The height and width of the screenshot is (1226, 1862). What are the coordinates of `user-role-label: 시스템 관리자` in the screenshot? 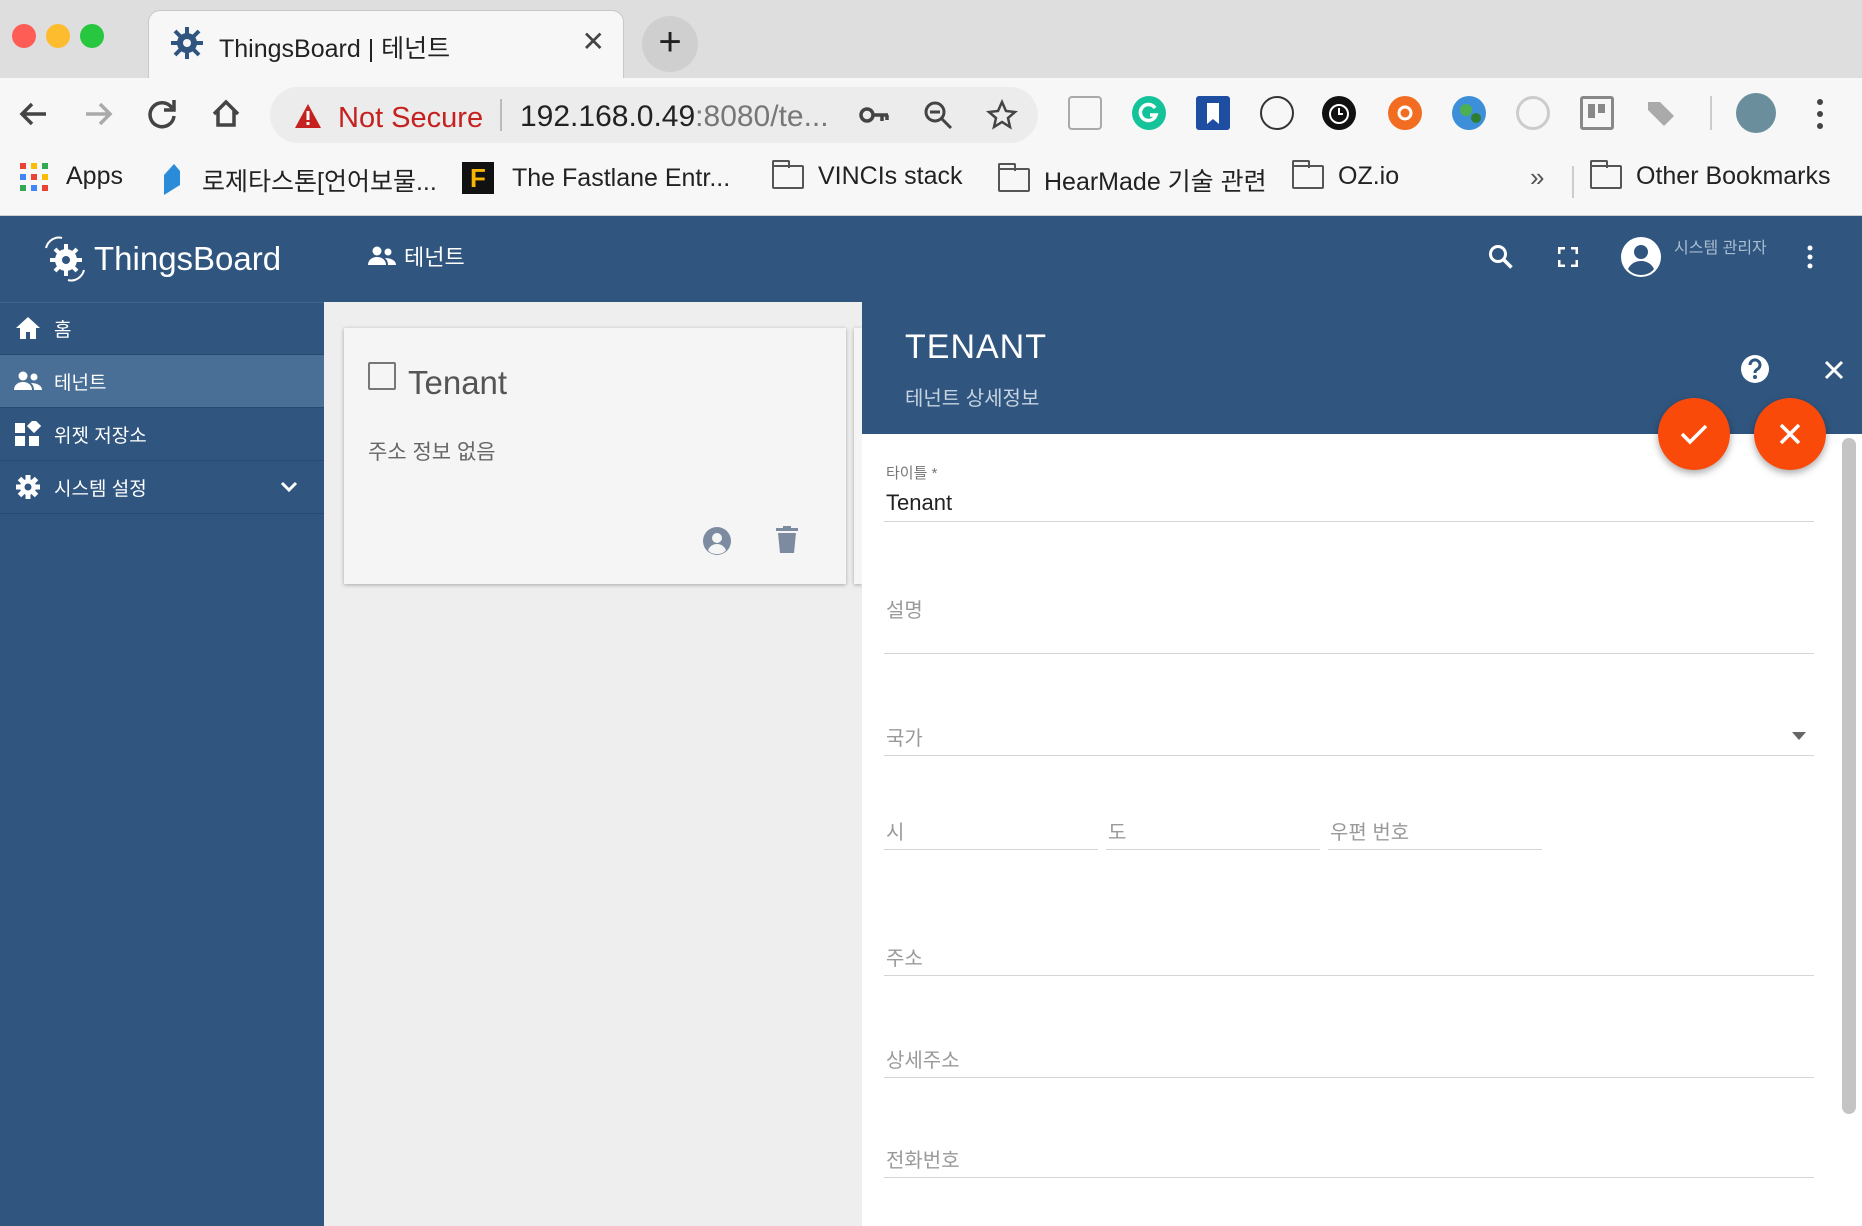 It's located at (1720, 248).